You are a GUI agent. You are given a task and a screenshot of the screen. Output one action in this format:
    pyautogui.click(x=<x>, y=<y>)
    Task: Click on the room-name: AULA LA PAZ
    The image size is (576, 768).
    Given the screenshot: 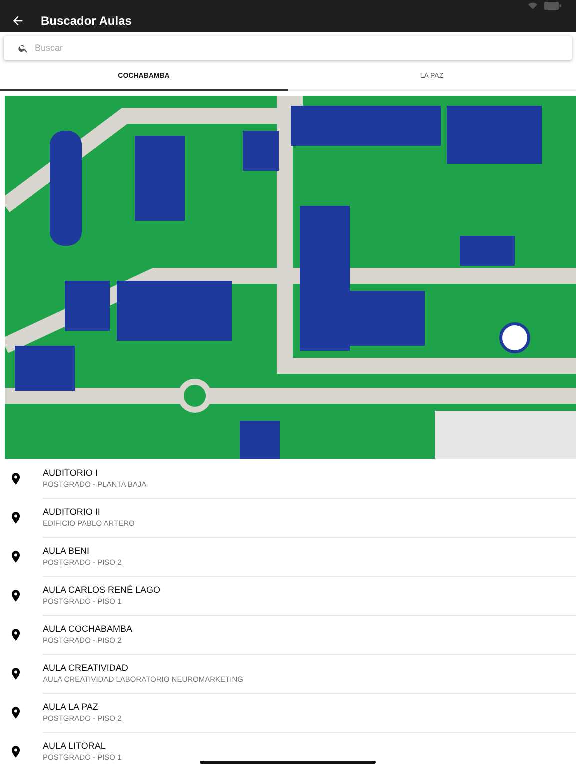 What is the action you would take?
    pyautogui.click(x=71, y=707)
    